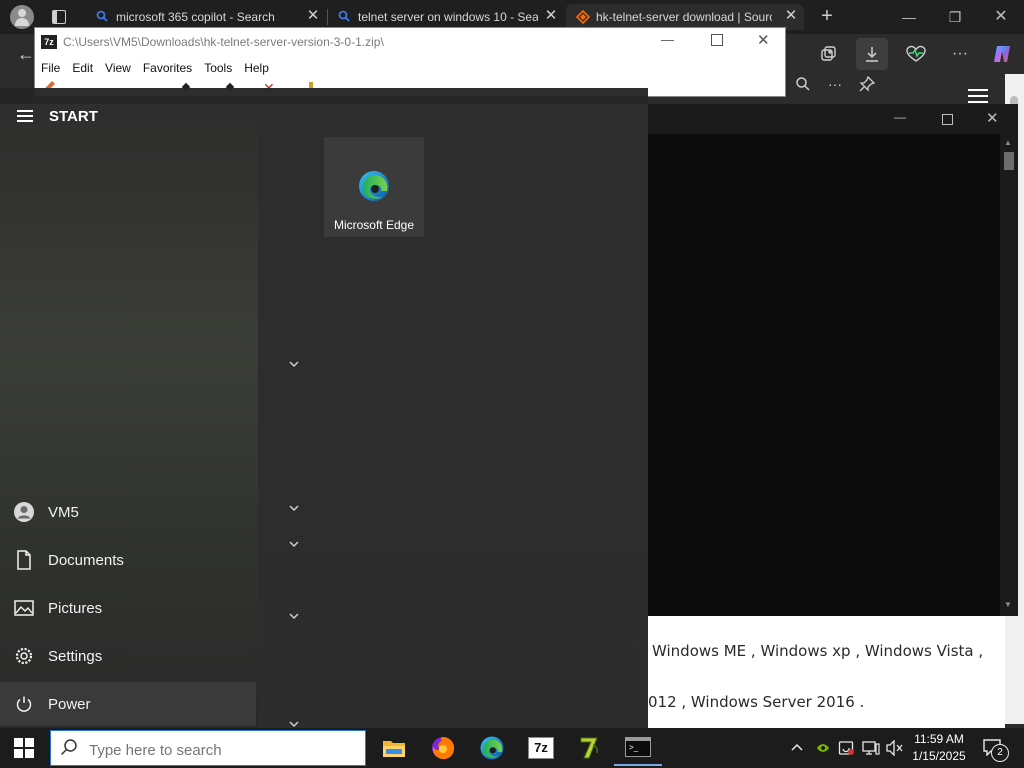 The width and height of the screenshot is (1024, 768). Describe the element at coordinates (128, 656) in the screenshot. I see `start-item-settings: Settings` at that location.